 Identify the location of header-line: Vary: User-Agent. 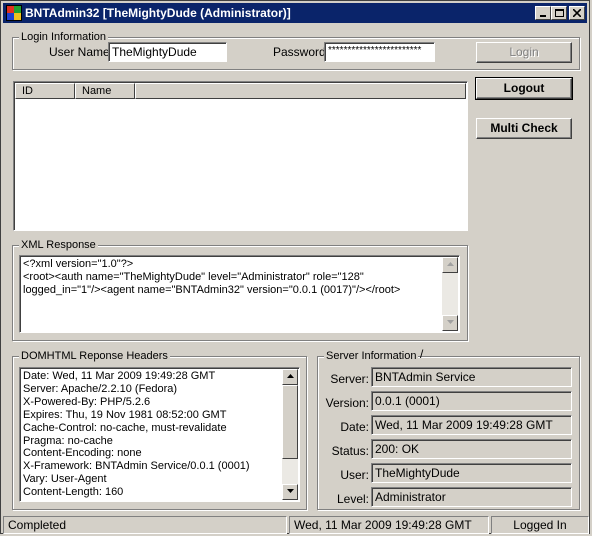
(65, 479).